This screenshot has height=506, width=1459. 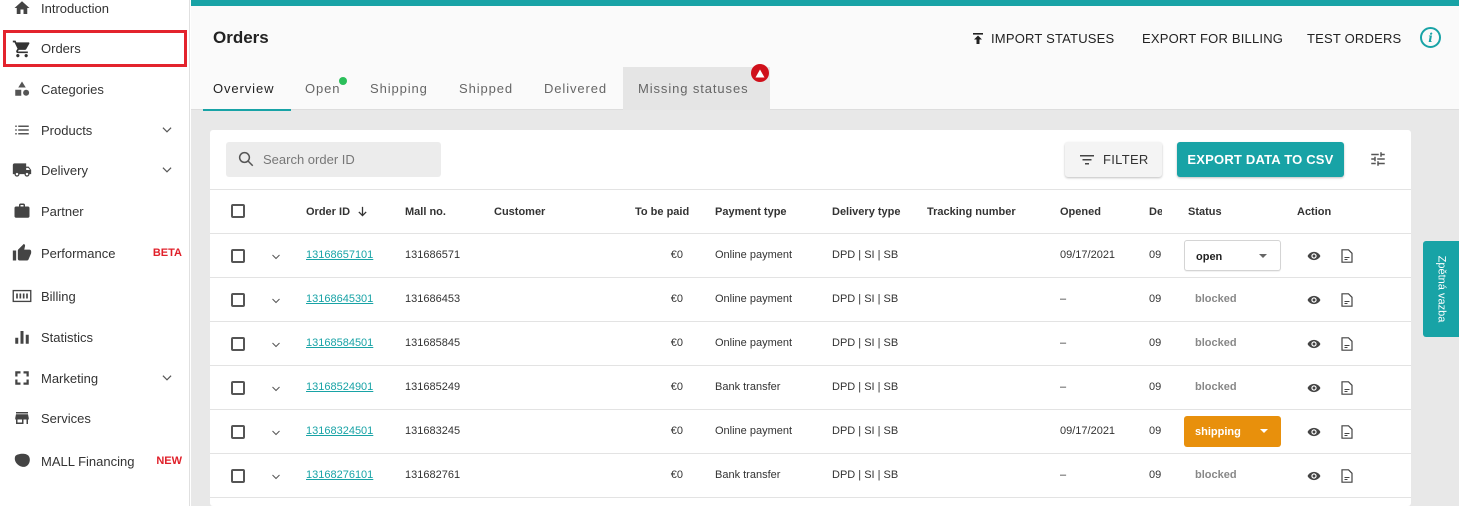 I want to click on sidebar-item-performance: Performance BETA, so click(x=95, y=253).